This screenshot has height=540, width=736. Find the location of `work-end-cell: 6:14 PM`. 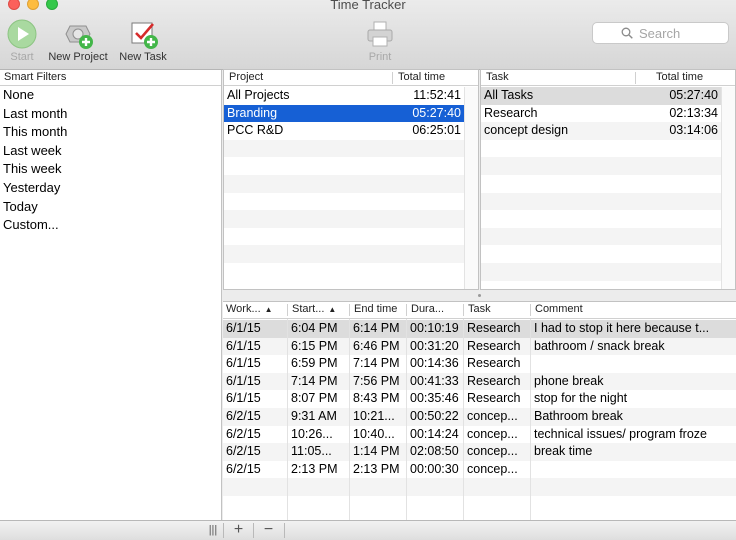

work-end-cell: 6:14 PM is located at coordinates (376, 328).